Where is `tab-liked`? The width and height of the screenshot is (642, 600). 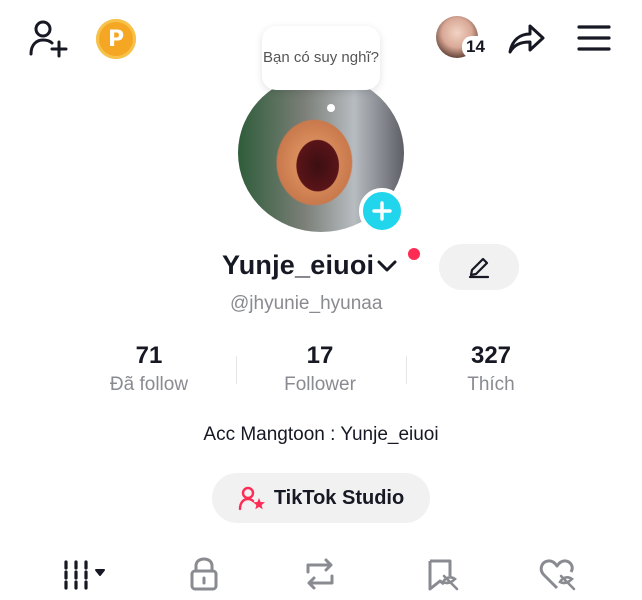
tab-liked is located at coordinates (558, 574).